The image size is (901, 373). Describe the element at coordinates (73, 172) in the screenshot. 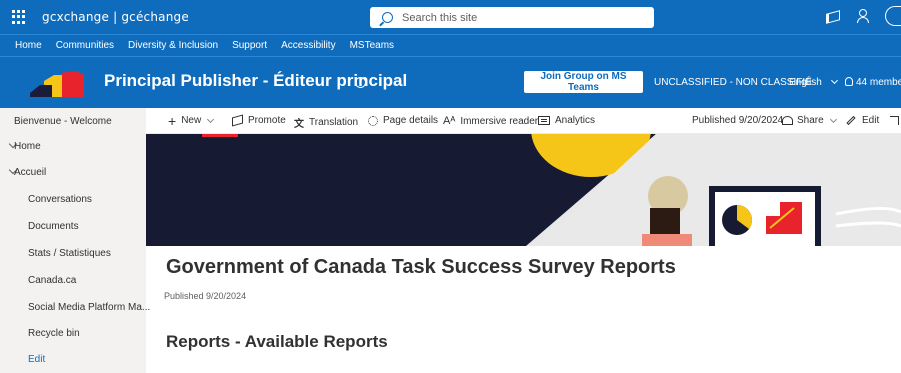

I see `nav-item-accueil: Accueil` at that location.